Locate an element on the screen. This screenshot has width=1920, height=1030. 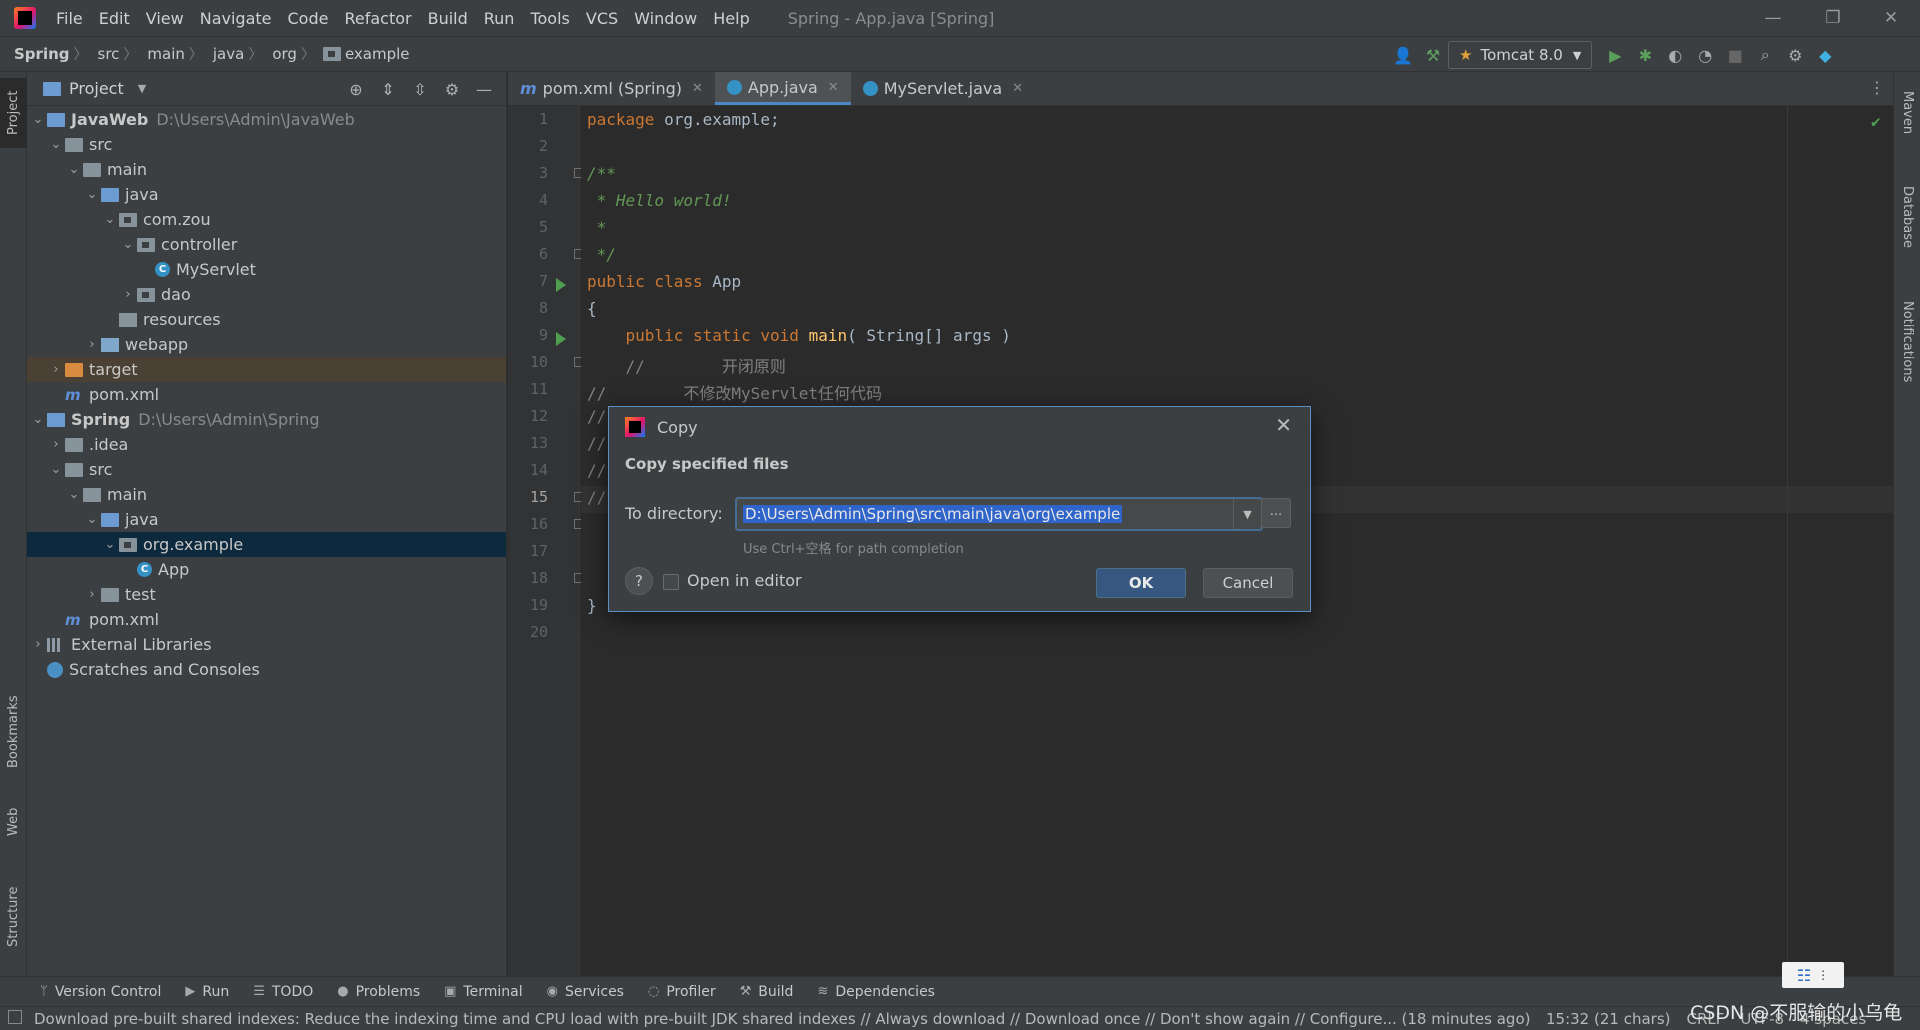
code-with-me-icon: ◆ is located at coordinates (1825, 55).